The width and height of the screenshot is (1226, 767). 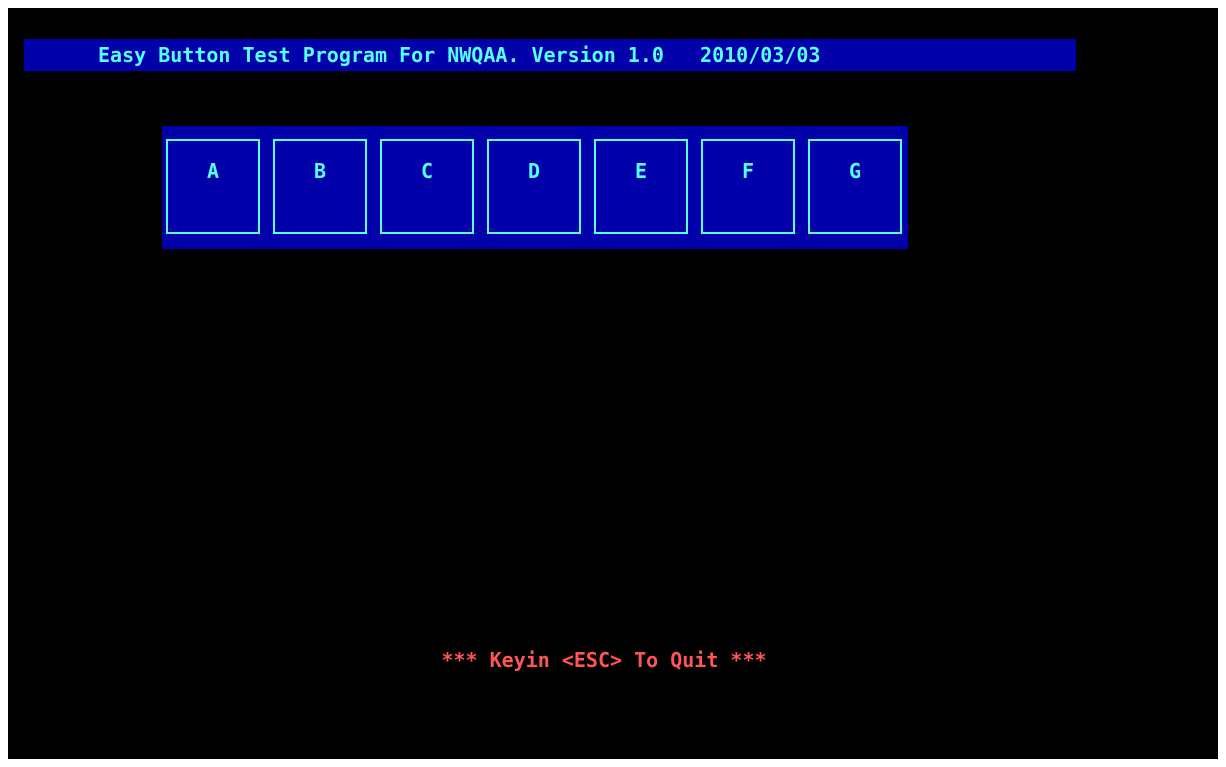 What do you see at coordinates (855, 186) in the screenshot?
I see `easy-button-g: G` at bounding box center [855, 186].